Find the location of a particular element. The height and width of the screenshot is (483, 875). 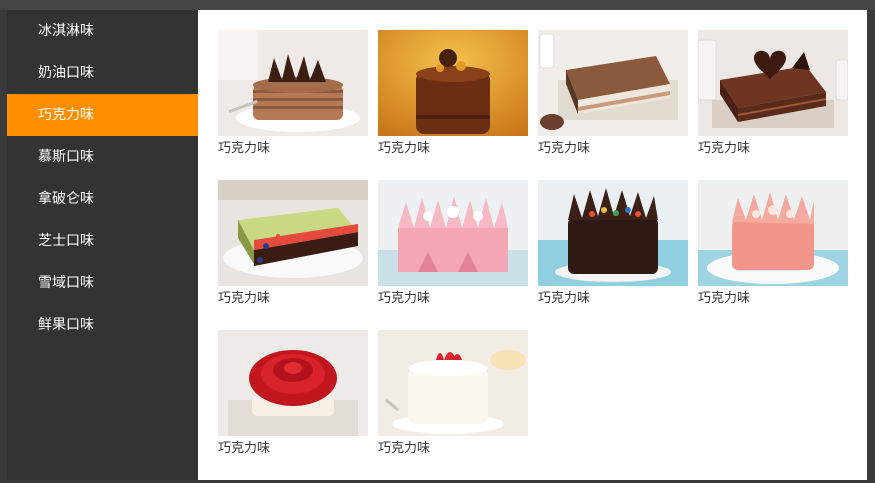

sidebar-item-snow: 雪域口味 is located at coordinates (102, 283).